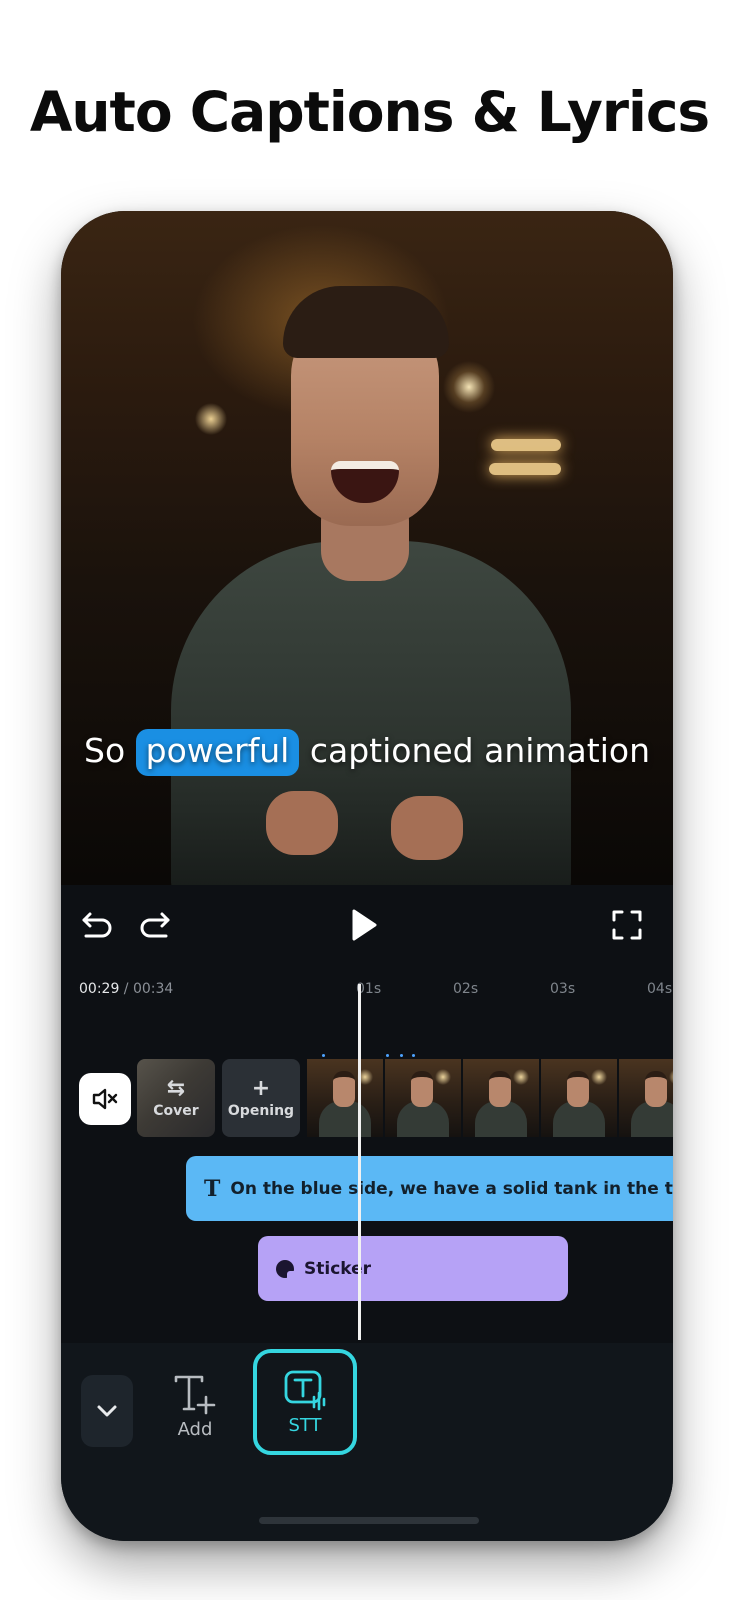  What do you see at coordinates (305, 1390) in the screenshot?
I see `speech-to-text-icon` at bounding box center [305, 1390].